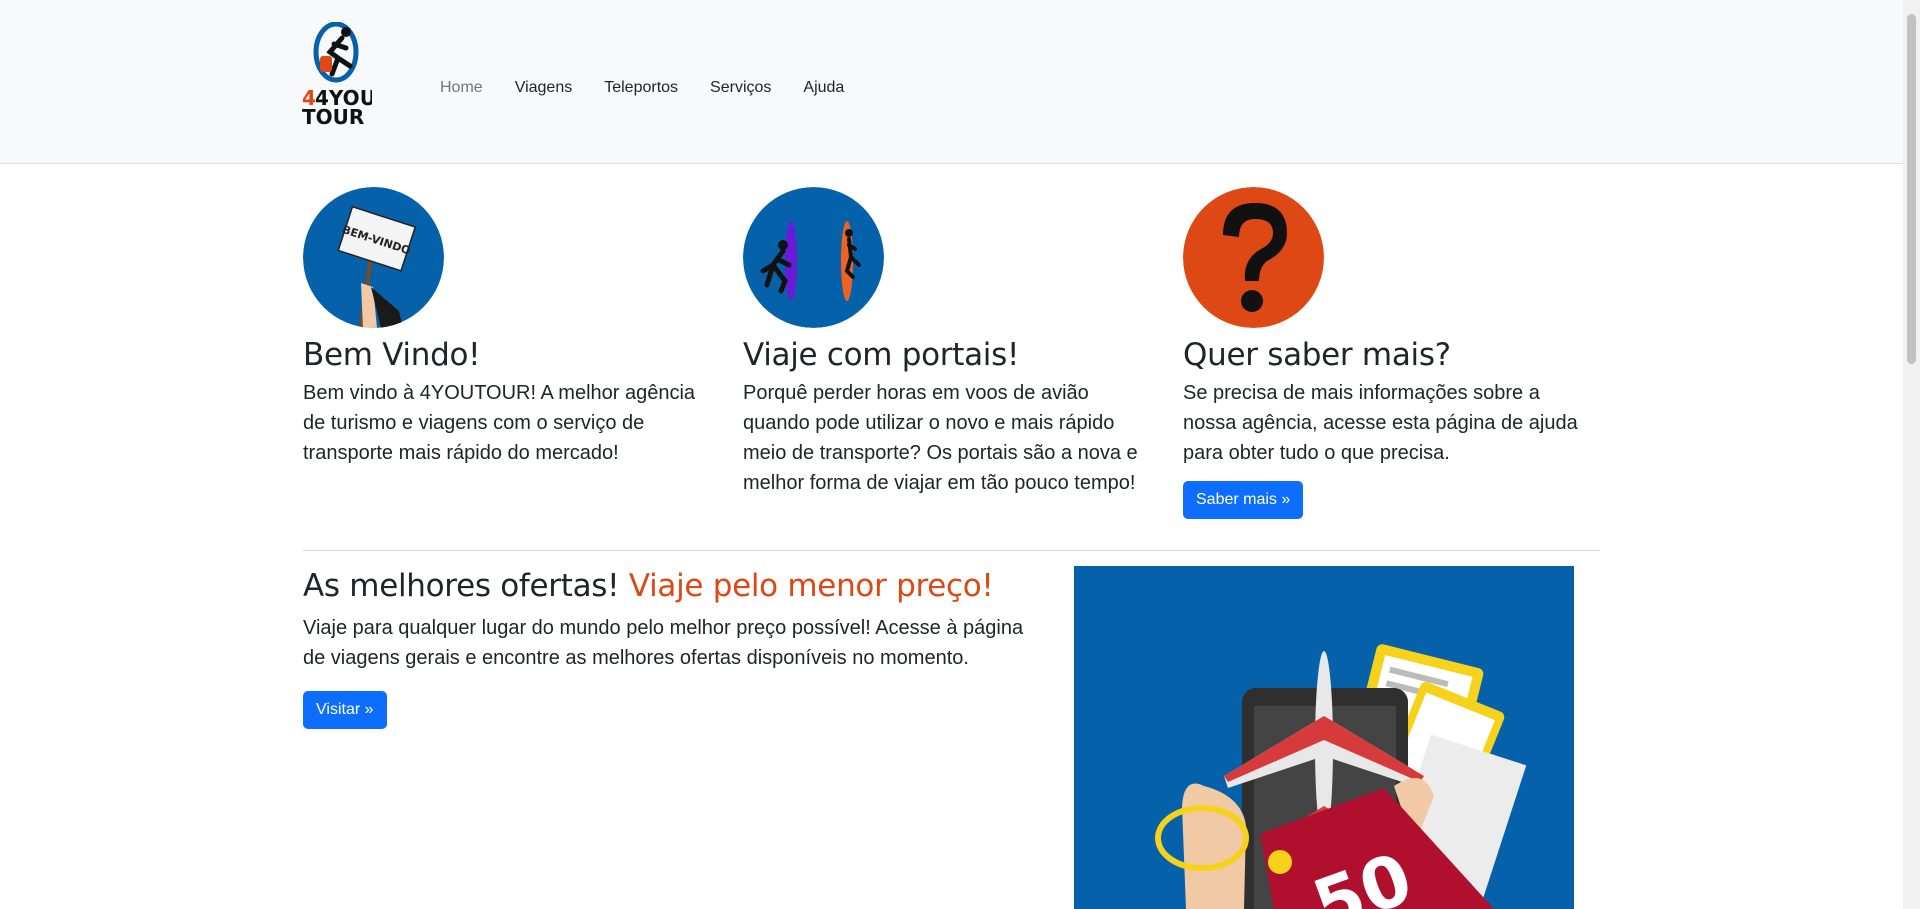 The width and height of the screenshot is (1920, 909). Describe the element at coordinates (469, 88) in the screenshot. I see `nav-home: Home` at that location.